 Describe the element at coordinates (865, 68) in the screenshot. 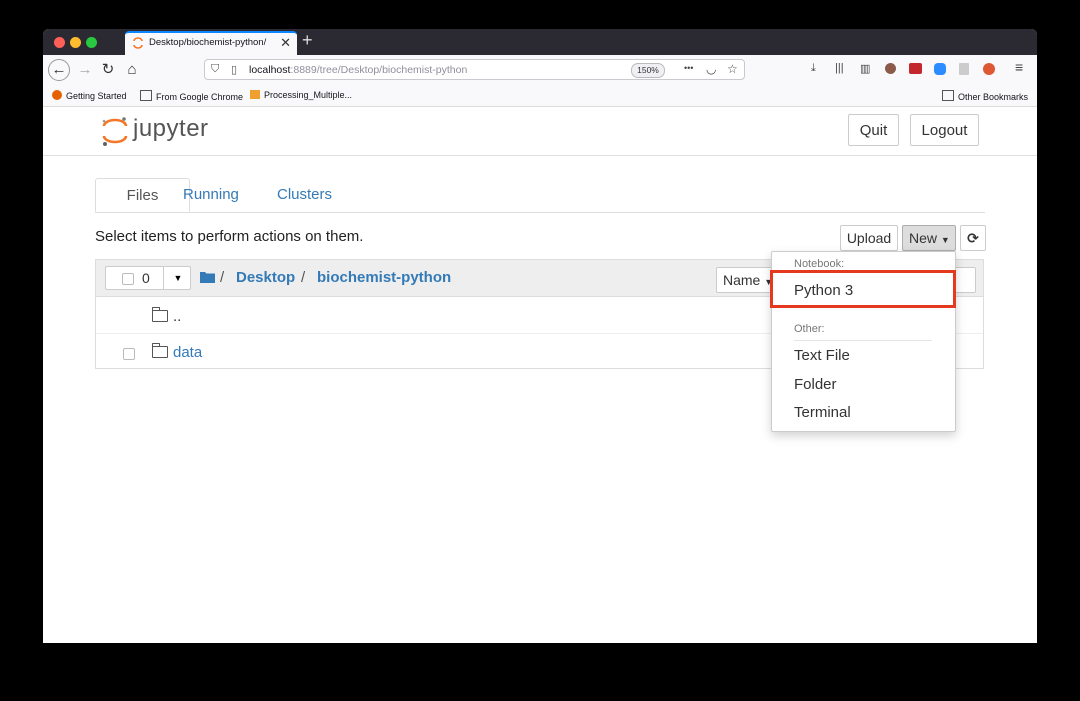

I see `sidebar-icon: ▥` at that location.